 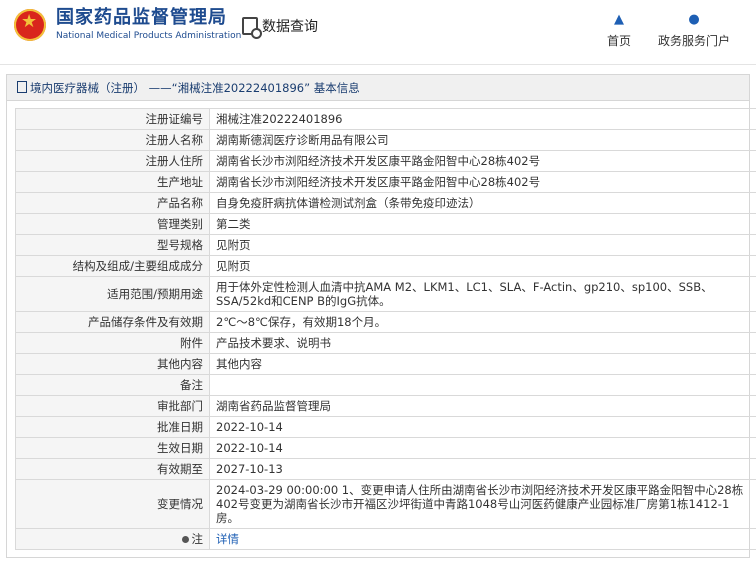 I want to click on field-value: 湖南斯德润医疗诊断用品有限公司, so click(x=482, y=140).